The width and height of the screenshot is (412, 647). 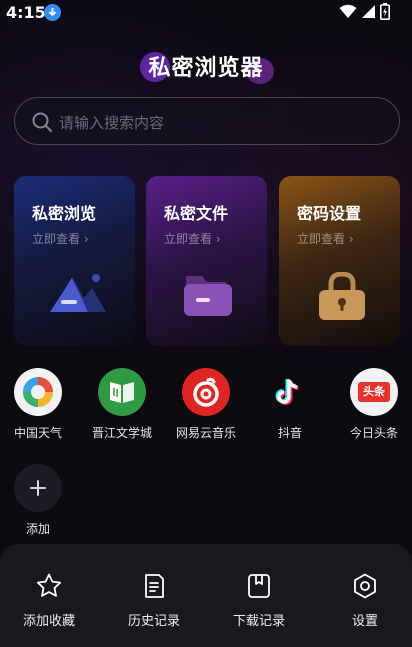 What do you see at coordinates (48, 621) in the screenshot?
I see `nav-label: 添加收藏` at bounding box center [48, 621].